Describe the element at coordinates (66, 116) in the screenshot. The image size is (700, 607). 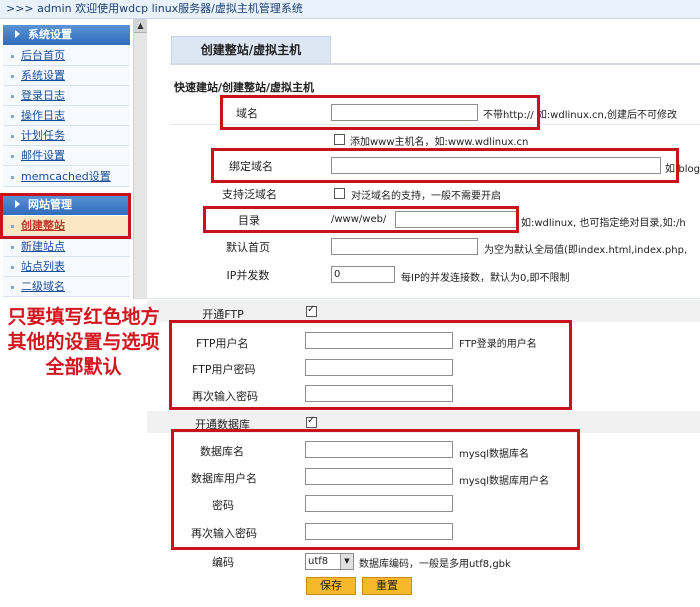
I see `sidebar-item-operation-log: 操作日志` at that location.